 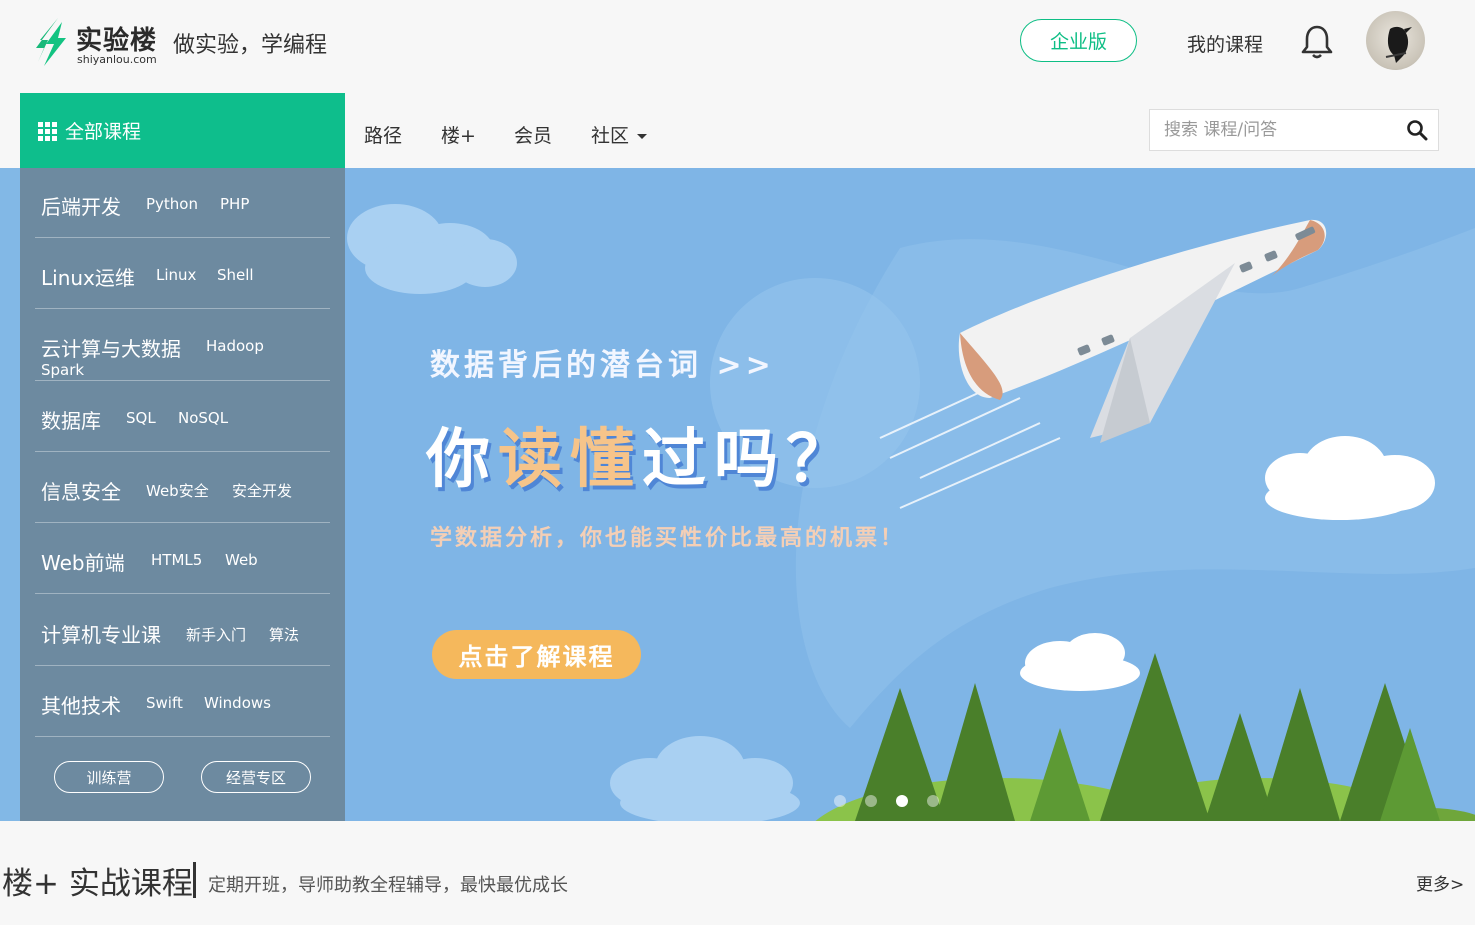 I want to click on banner-headline-part1: 你, so click(x=462, y=460).